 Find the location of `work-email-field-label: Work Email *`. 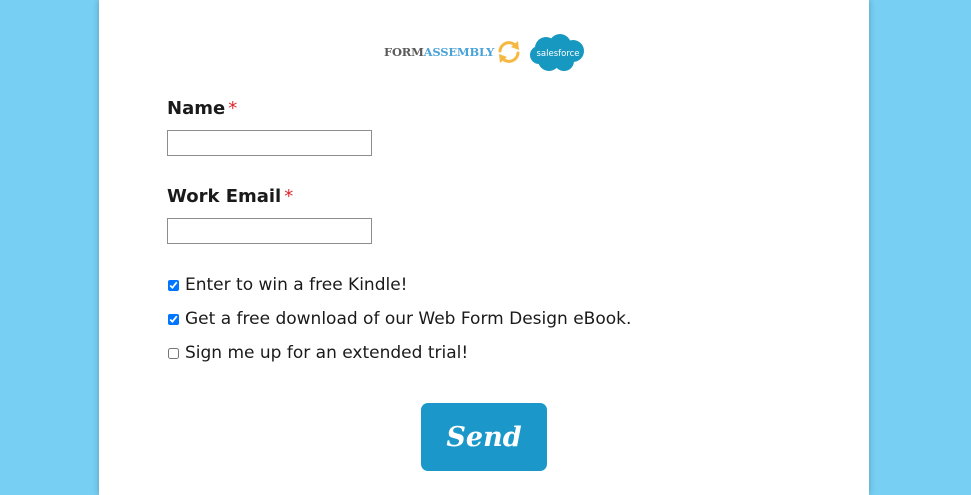

work-email-field-label: Work Email * is located at coordinates (230, 196).